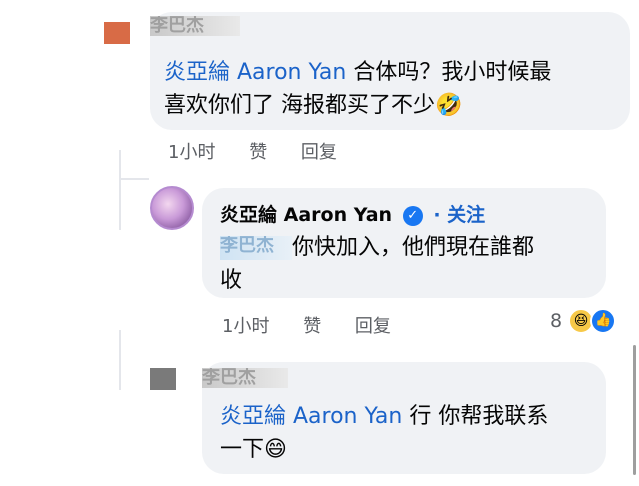 This screenshot has width=639, height=486. Describe the element at coordinates (556, 321) in the screenshot. I see `reaction-count: 8` at that location.